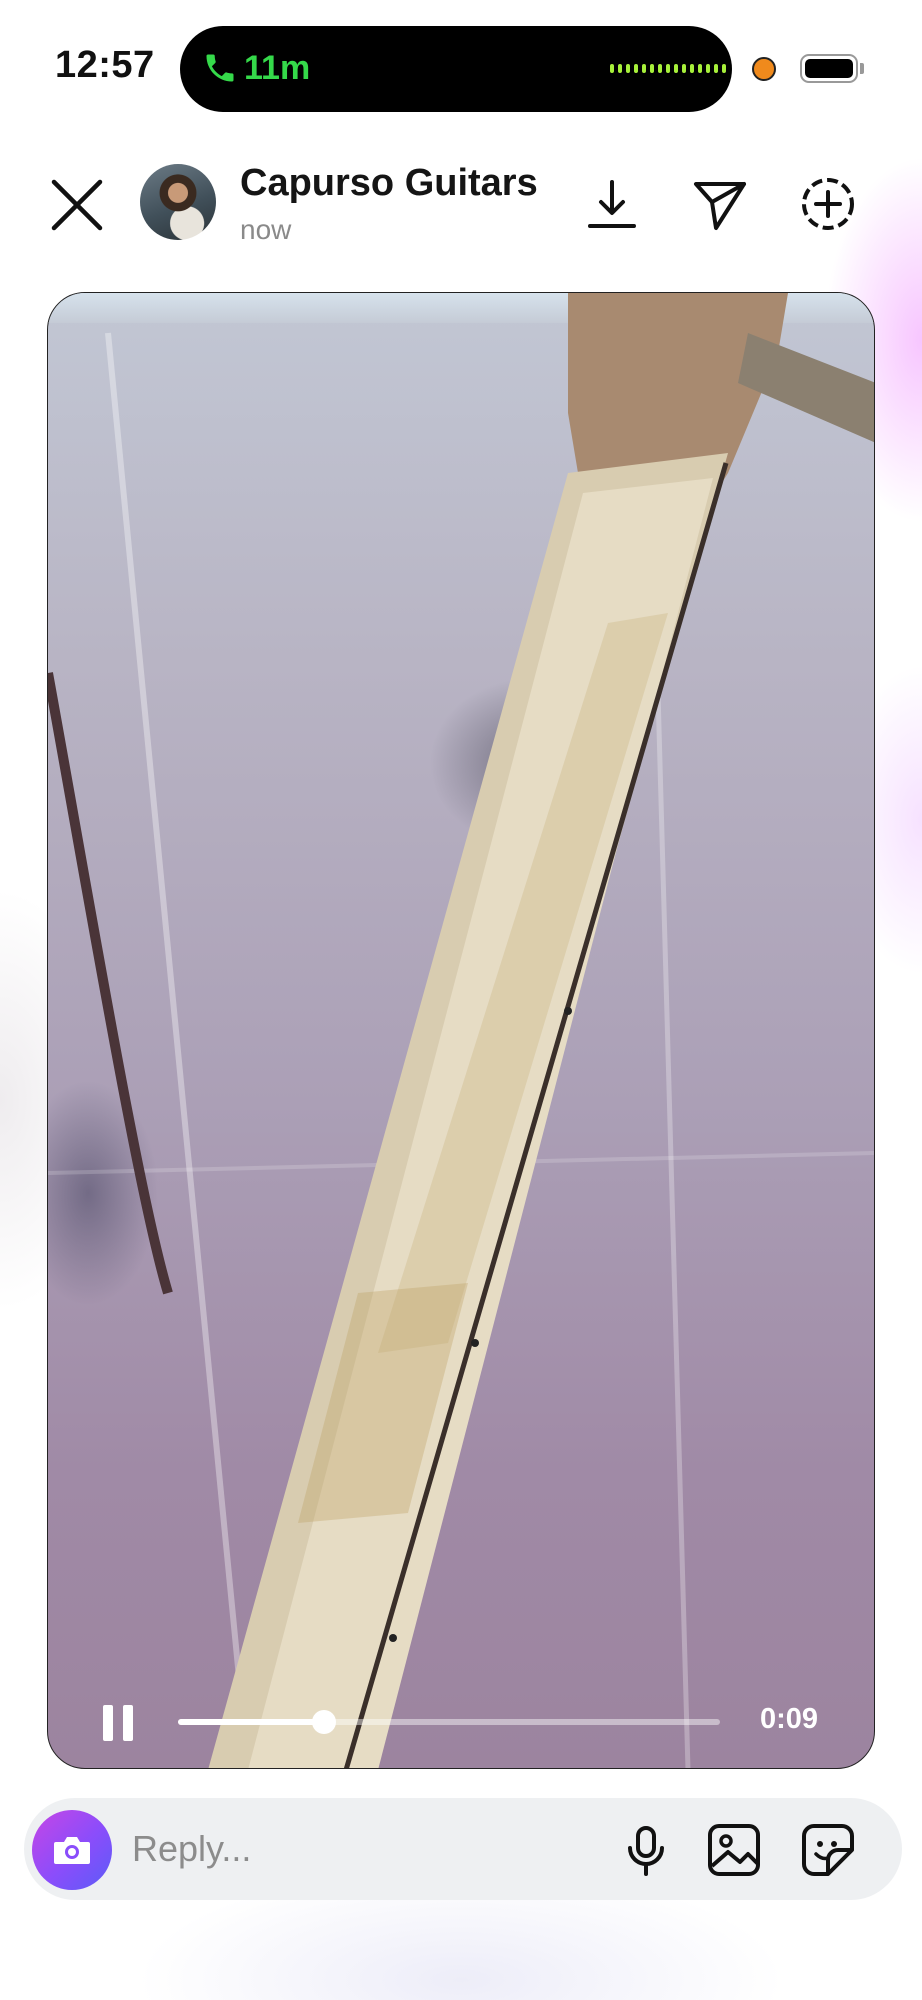 This screenshot has height=2000, width=922. I want to click on camera-icon, so click(72, 1850).